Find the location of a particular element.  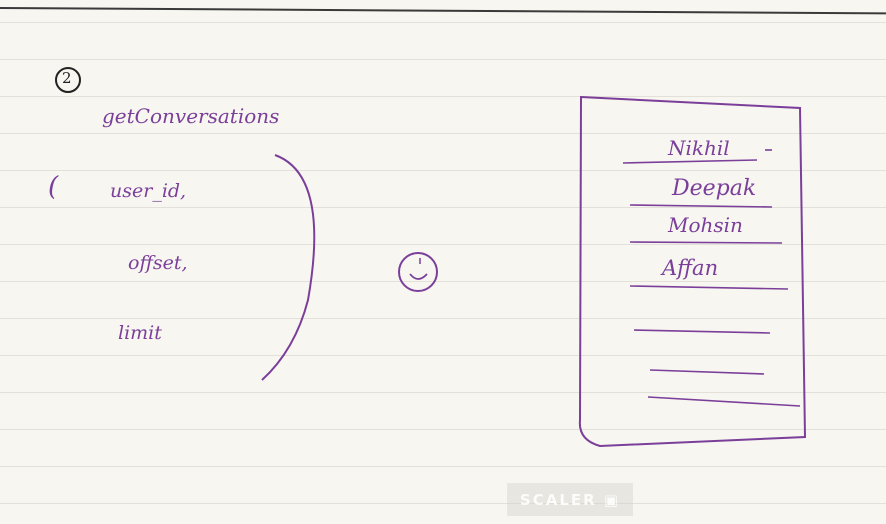

param-user-id: user_id, is located at coordinates (148, 191).